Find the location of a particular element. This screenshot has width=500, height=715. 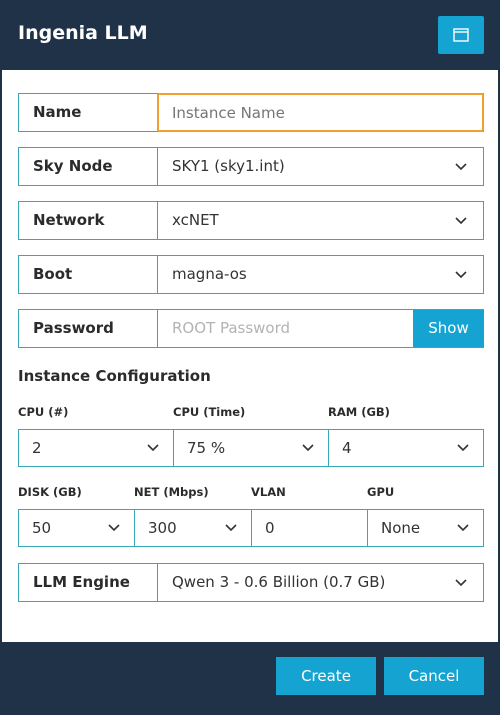

vlan-value: 0 is located at coordinates (270, 528).